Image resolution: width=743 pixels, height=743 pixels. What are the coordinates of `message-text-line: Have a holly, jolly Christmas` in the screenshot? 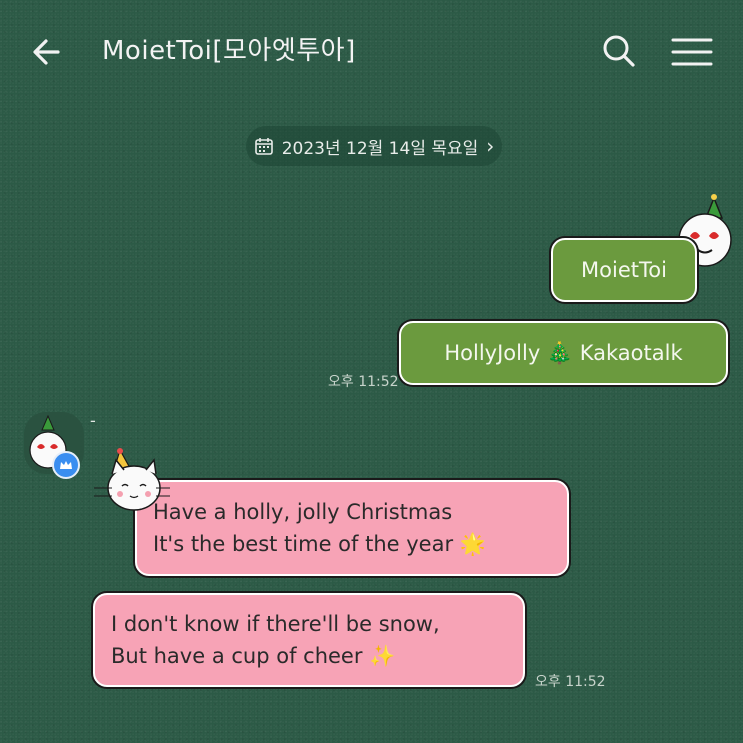 It's located at (303, 512).